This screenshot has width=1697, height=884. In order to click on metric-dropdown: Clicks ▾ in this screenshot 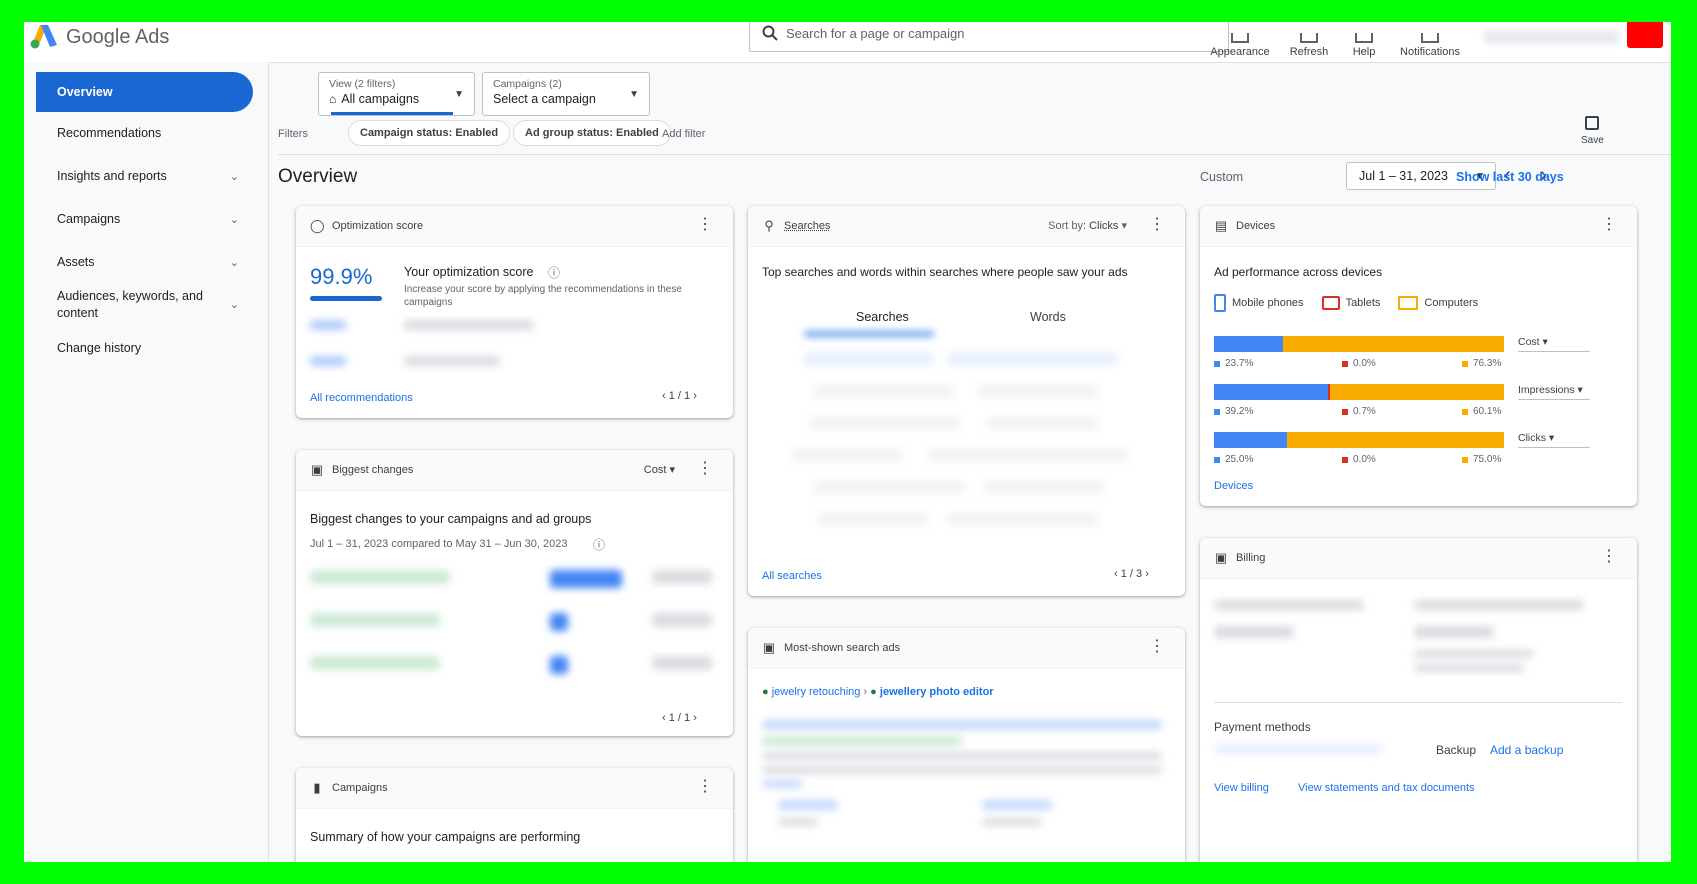, I will do `click(1554, 440)`.